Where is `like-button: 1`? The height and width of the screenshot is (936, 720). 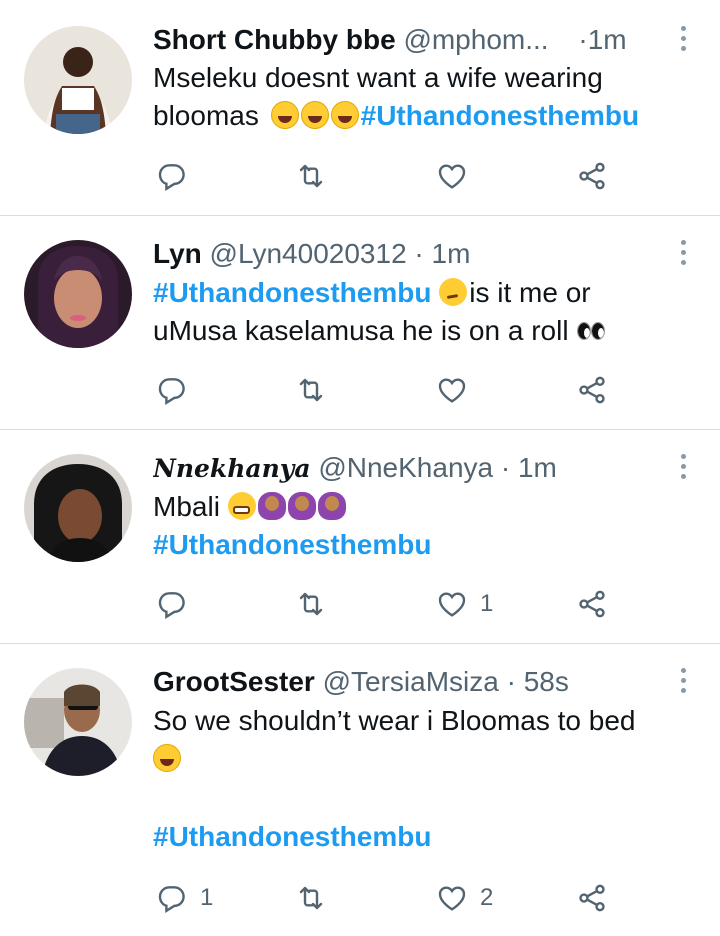
like-button: 1 is located at coordinates (464, 604).